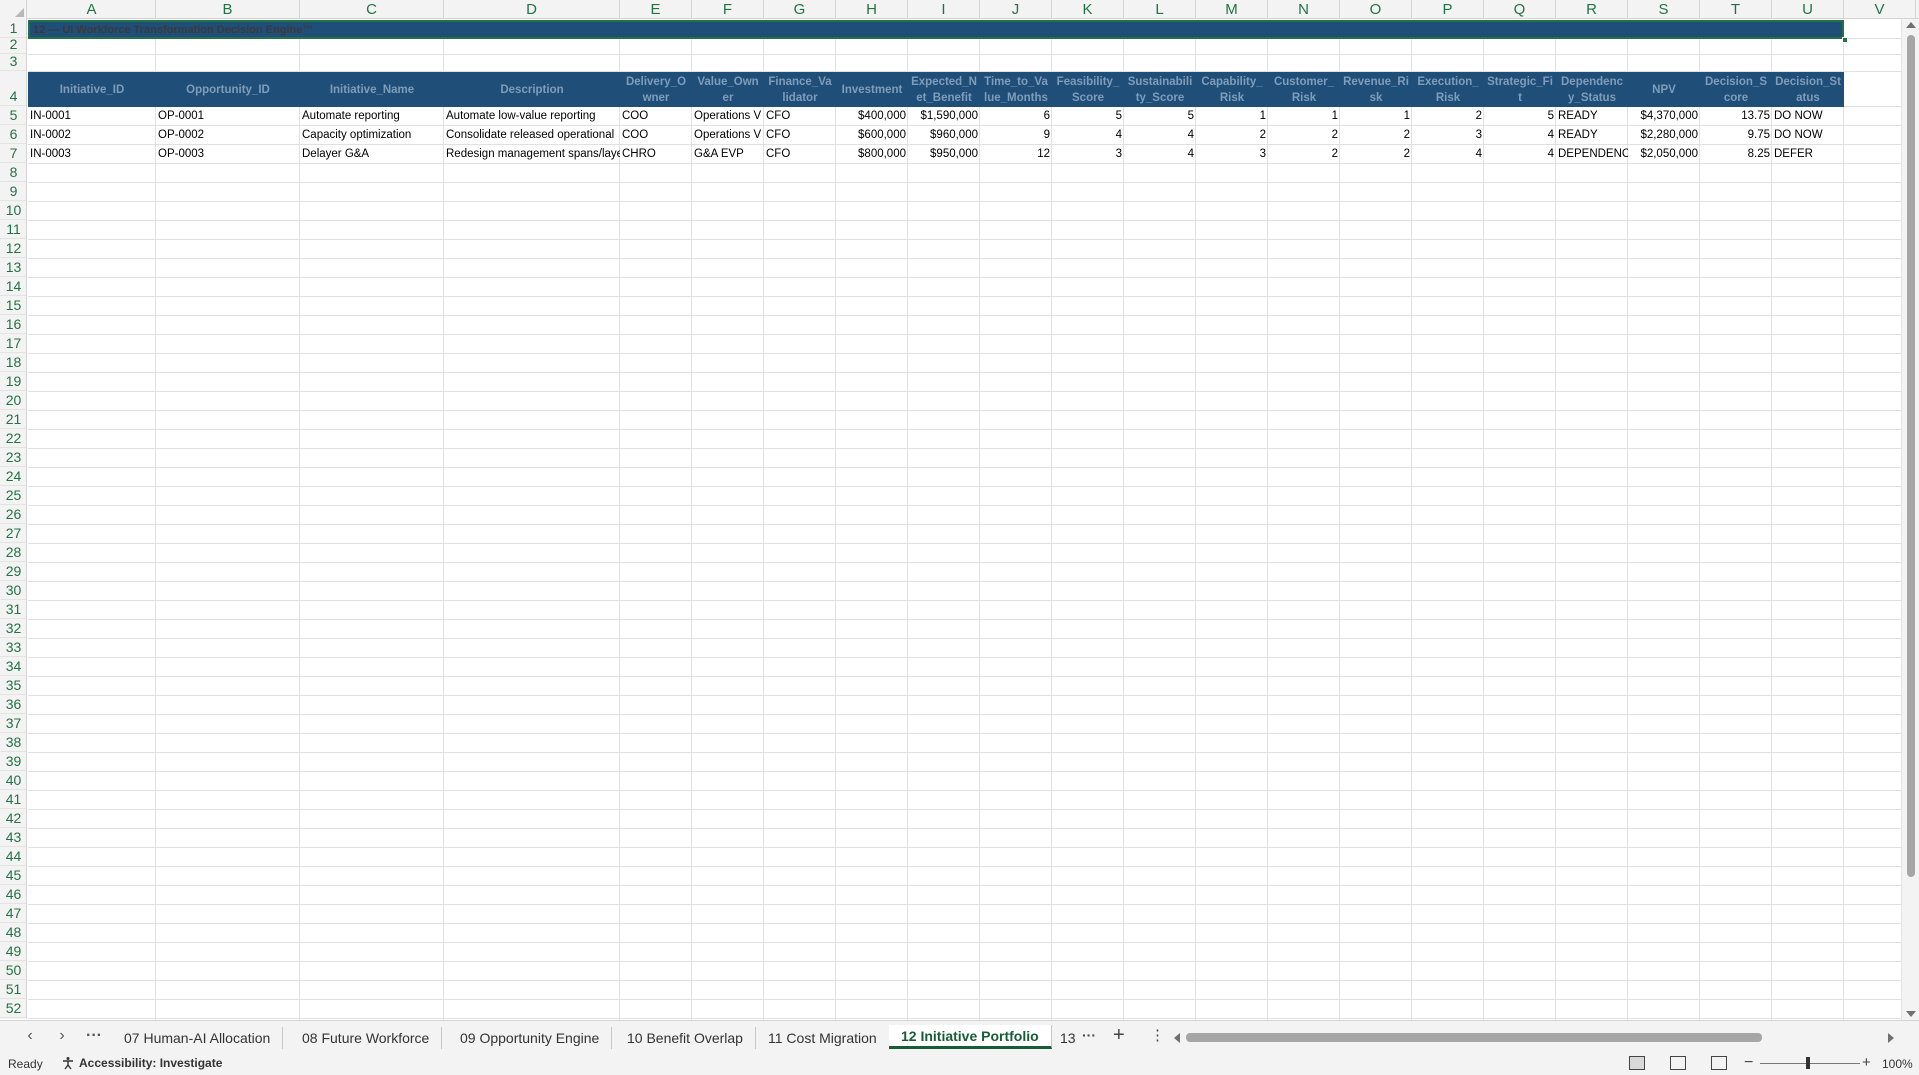  Describe the element at coordinates (366, 1038) in the screenshot. I see `sheet-tab: 08 Future Workforce` at that location.